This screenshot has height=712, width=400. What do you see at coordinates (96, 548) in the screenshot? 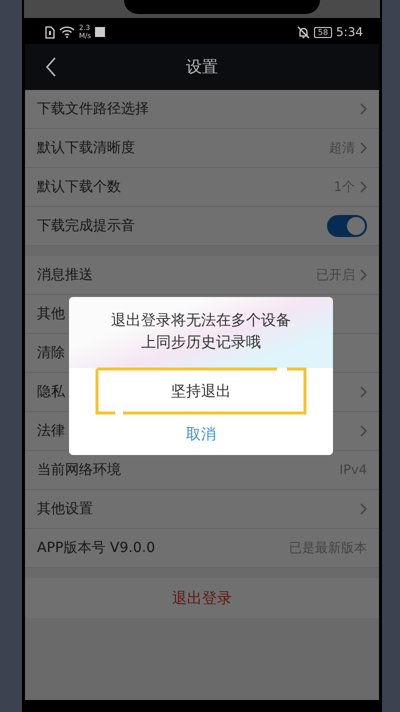
I see `row-label: APP版本号 V9.0.0` at bounding box center [96, 548].